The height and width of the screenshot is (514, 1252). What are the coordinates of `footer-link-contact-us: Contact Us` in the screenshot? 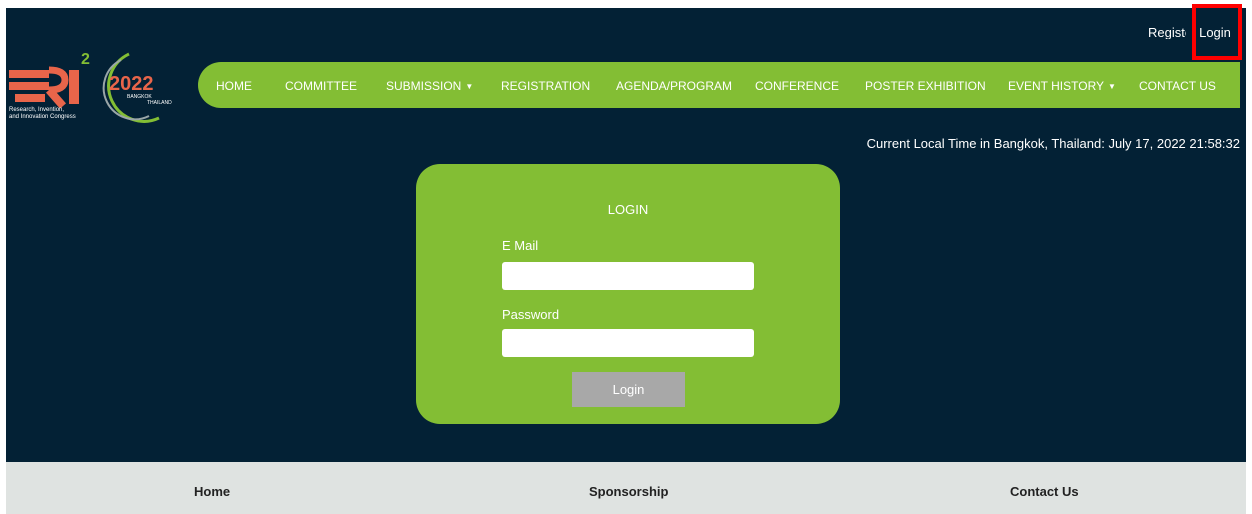 It's located at (1044, 491).